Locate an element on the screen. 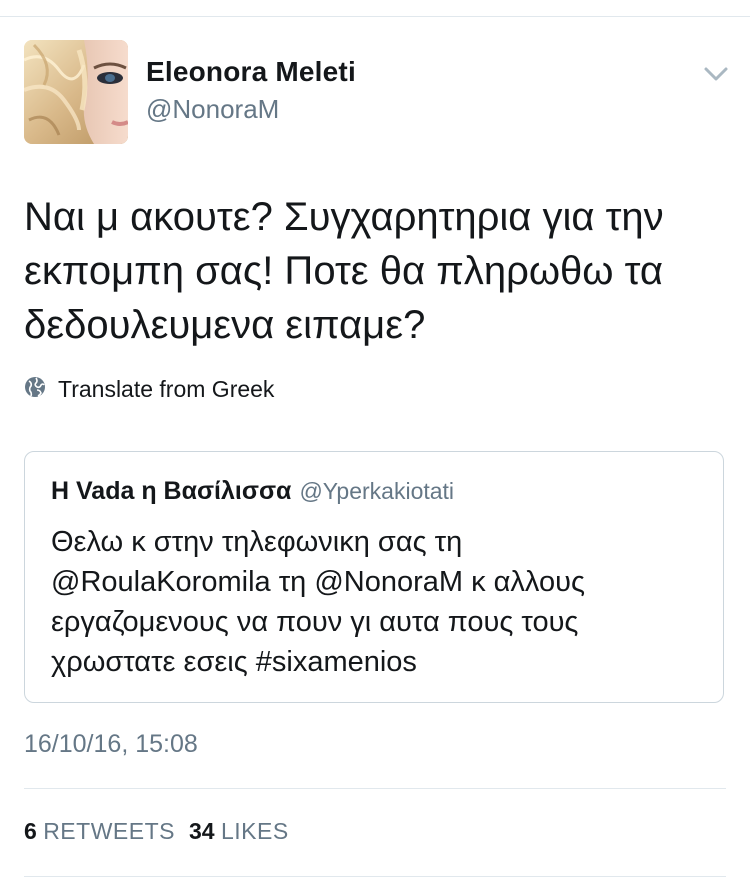 Image resolution: width=750 pixels, height=892 pixels. retweets-label: RETWEETS is located at coordinates (109, 831).